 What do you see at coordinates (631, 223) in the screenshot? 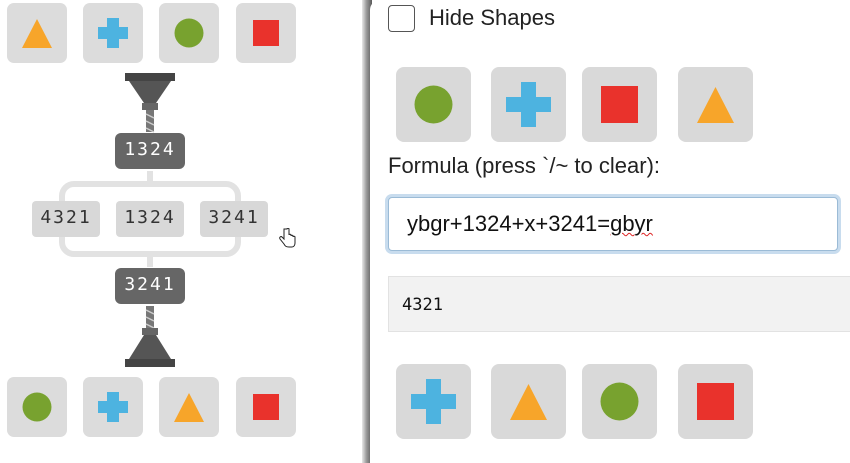
I see `formula-flagged-text: gbyr` at bounding box center [631, 223].